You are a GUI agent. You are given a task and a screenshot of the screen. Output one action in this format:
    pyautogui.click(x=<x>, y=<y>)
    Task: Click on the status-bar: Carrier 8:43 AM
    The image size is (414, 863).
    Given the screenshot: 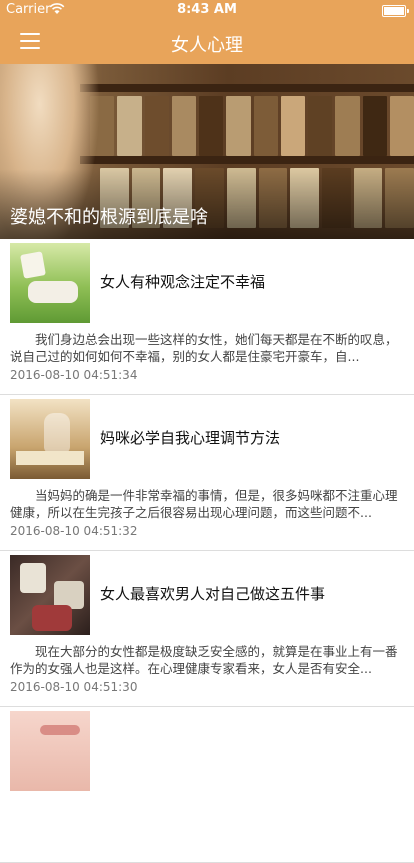 What is the action you would take?
    pyautogui.click(x=207, y=10)
    